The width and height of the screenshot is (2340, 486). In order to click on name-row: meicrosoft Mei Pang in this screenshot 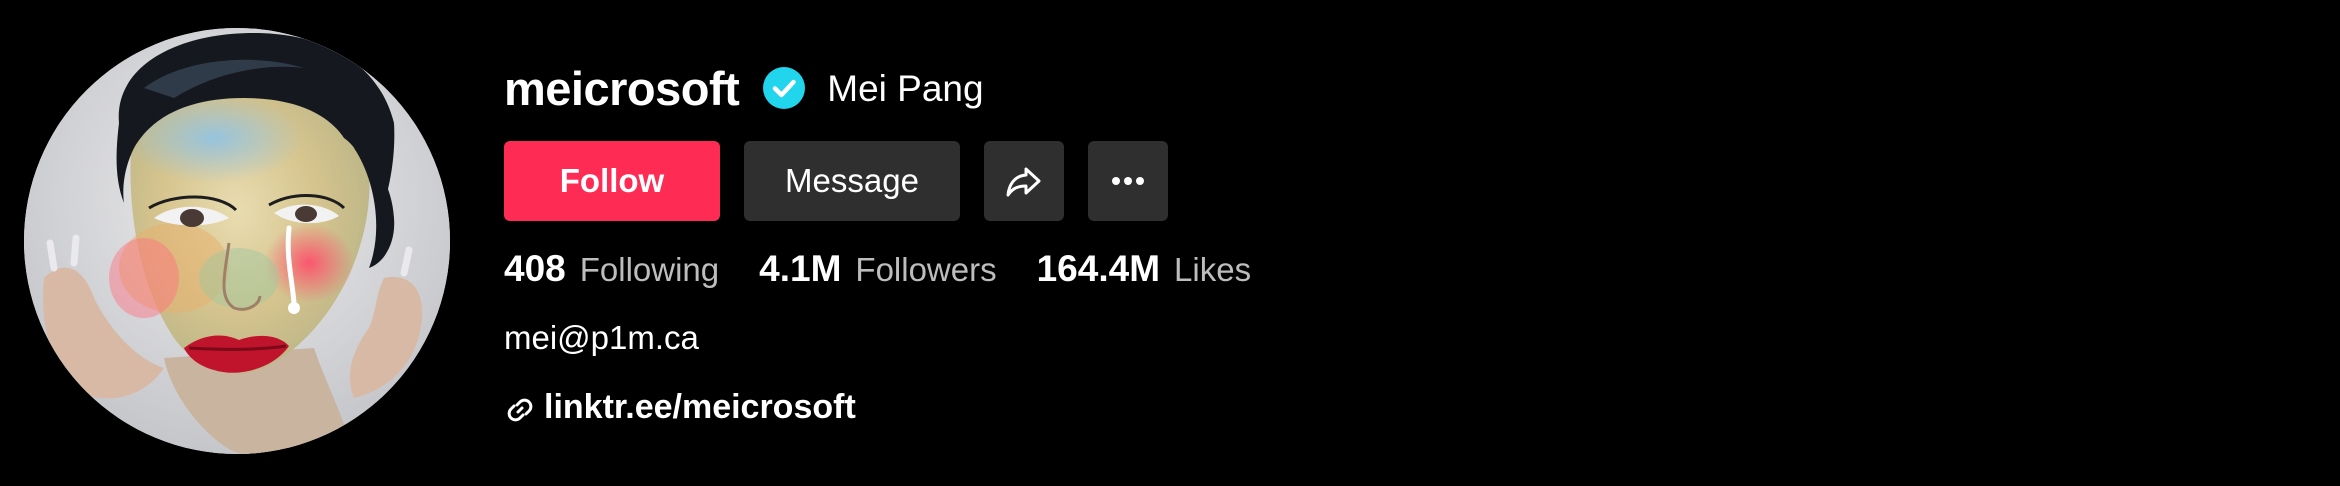, I will do `click(744, 88)`.